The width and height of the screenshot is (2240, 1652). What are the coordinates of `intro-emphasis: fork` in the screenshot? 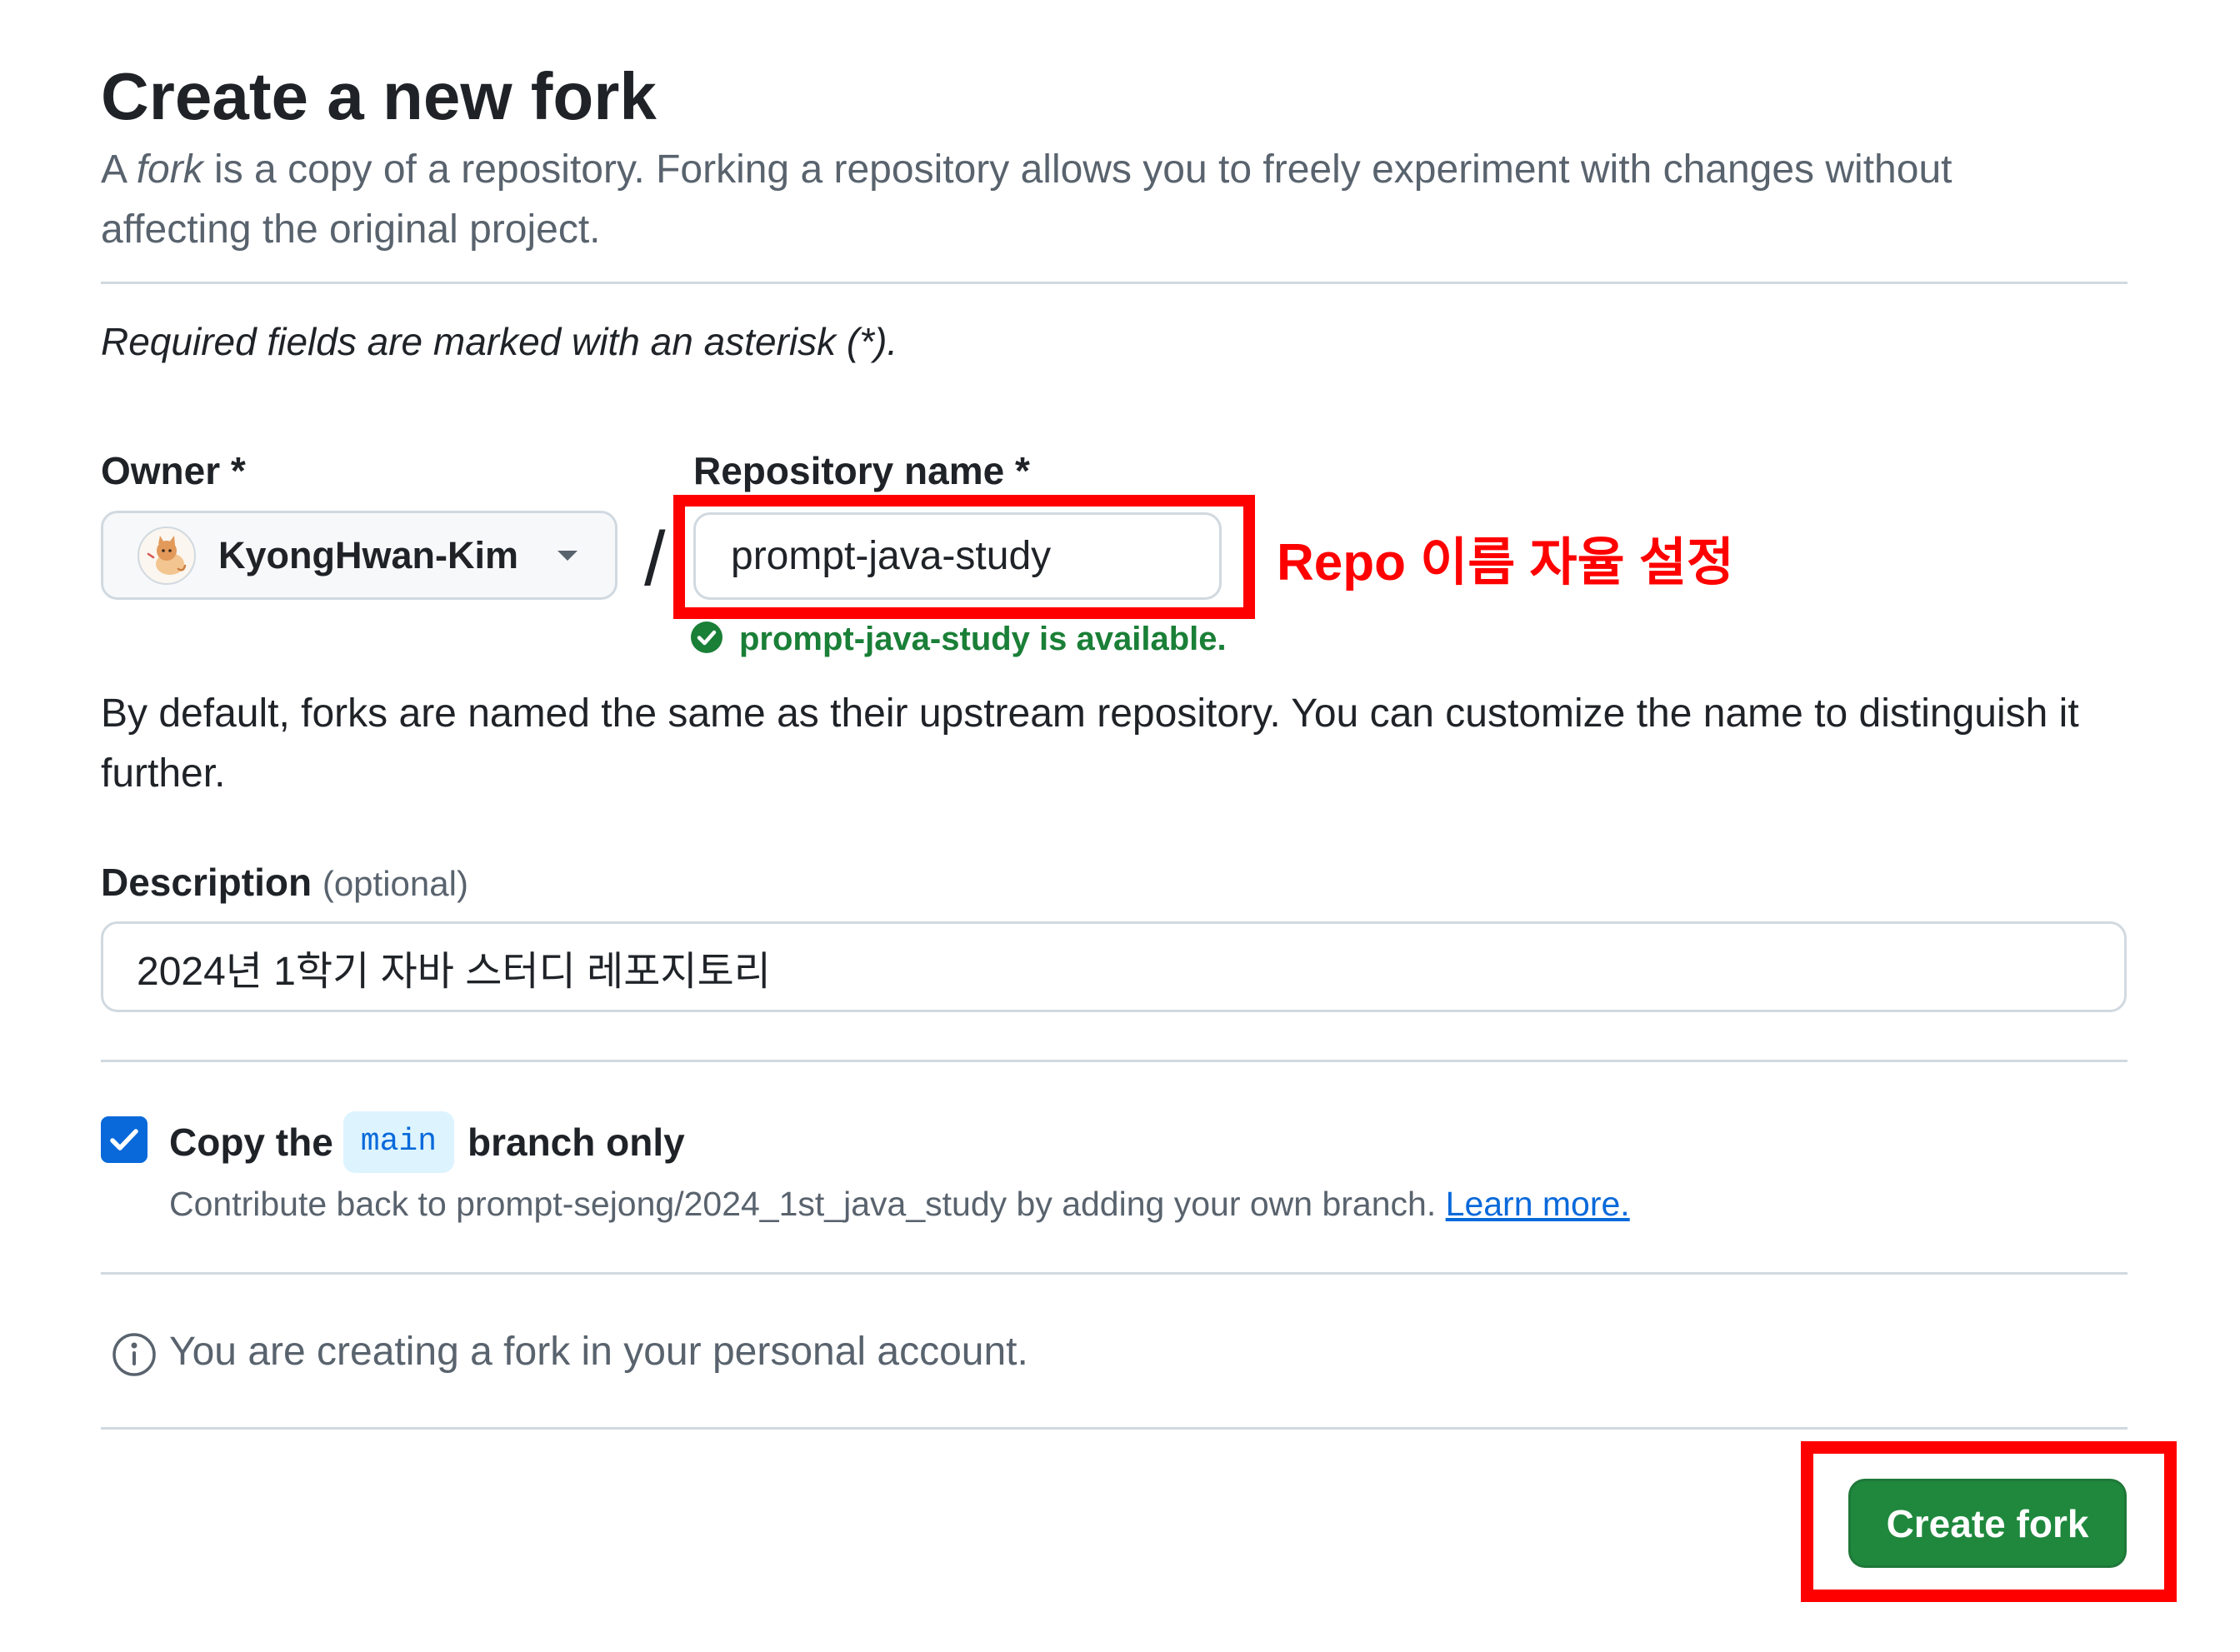 It's located at (169, 169).